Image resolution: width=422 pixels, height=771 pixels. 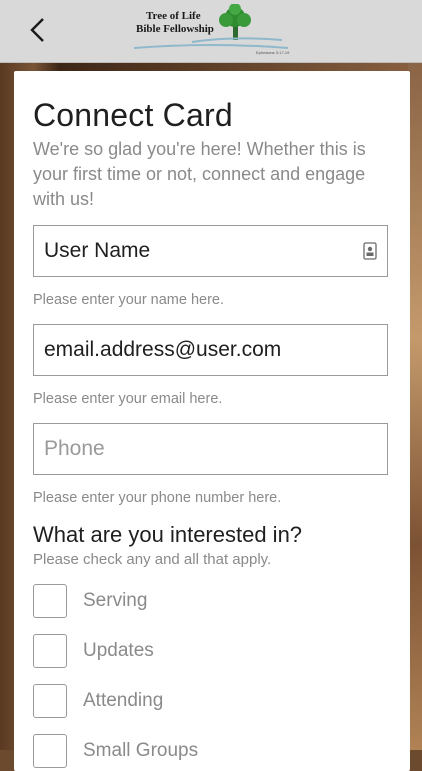 What do you see at coordinates (133, 115) in the screenshot?
I see `page-title: Connect Card` at bounding box center [133, 115].